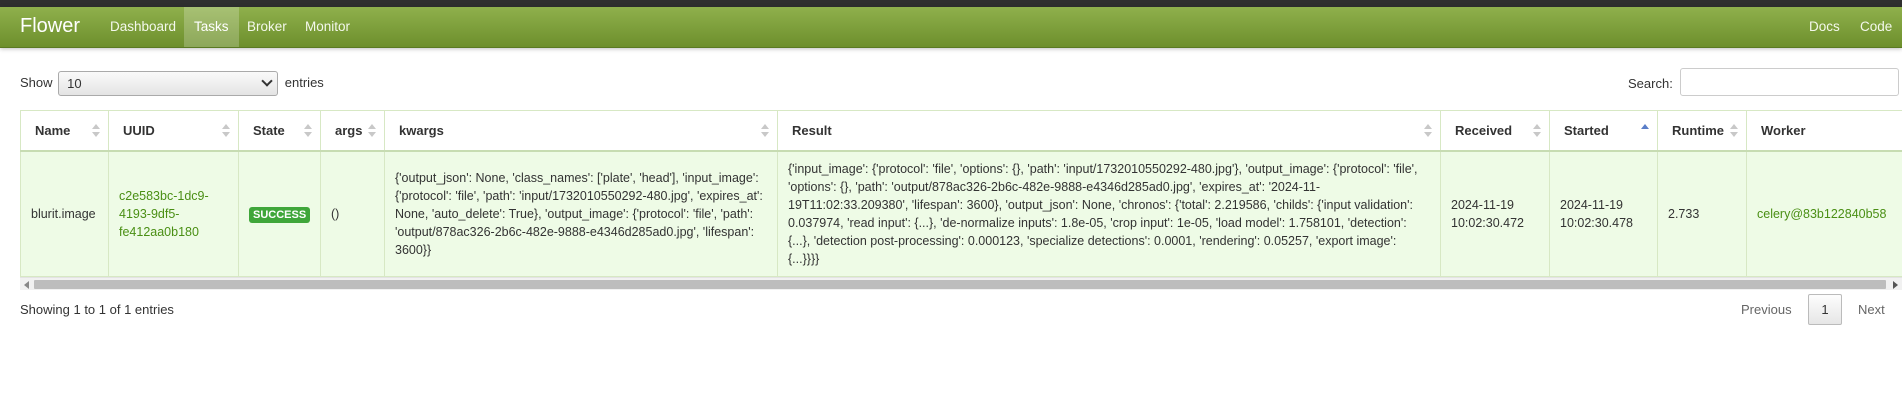 This screenshot has width=1902, height=408. What do you see at coordinates (1495, 131) in the screenshot?
I see `column-header-received: Received` at bounding box center [1495, 131].